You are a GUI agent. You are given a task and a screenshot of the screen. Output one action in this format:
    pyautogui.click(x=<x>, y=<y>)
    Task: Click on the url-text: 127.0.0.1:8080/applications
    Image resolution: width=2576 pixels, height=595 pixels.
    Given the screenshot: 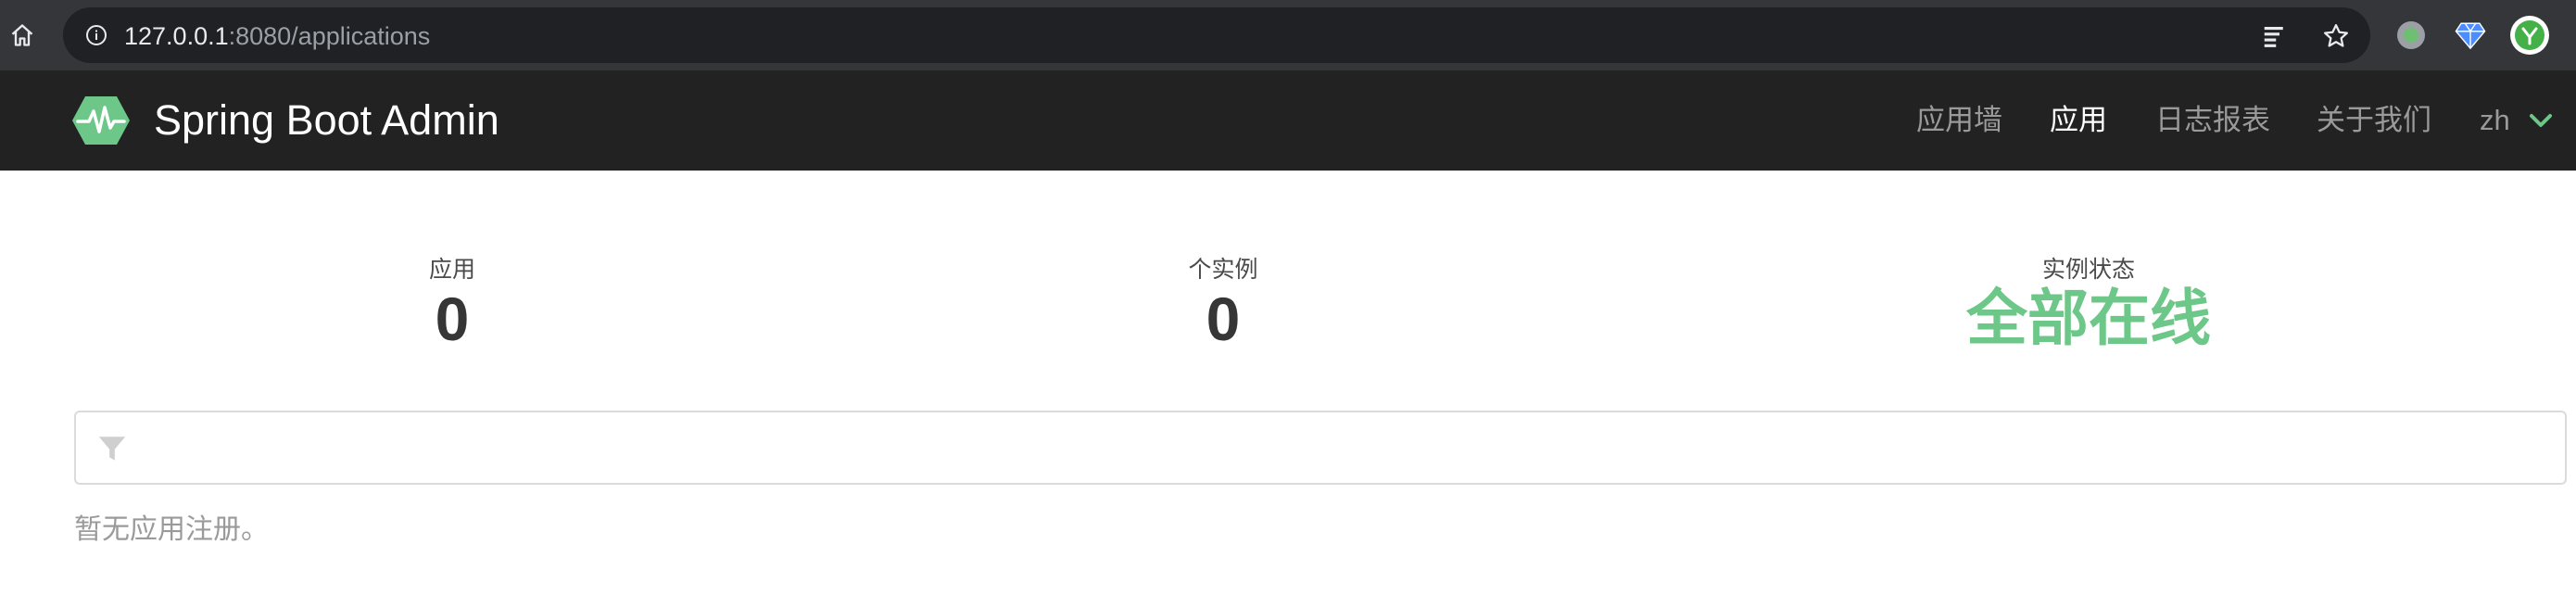 What is the action you would take?
    pyautogui.click(x=277, y=36)
    